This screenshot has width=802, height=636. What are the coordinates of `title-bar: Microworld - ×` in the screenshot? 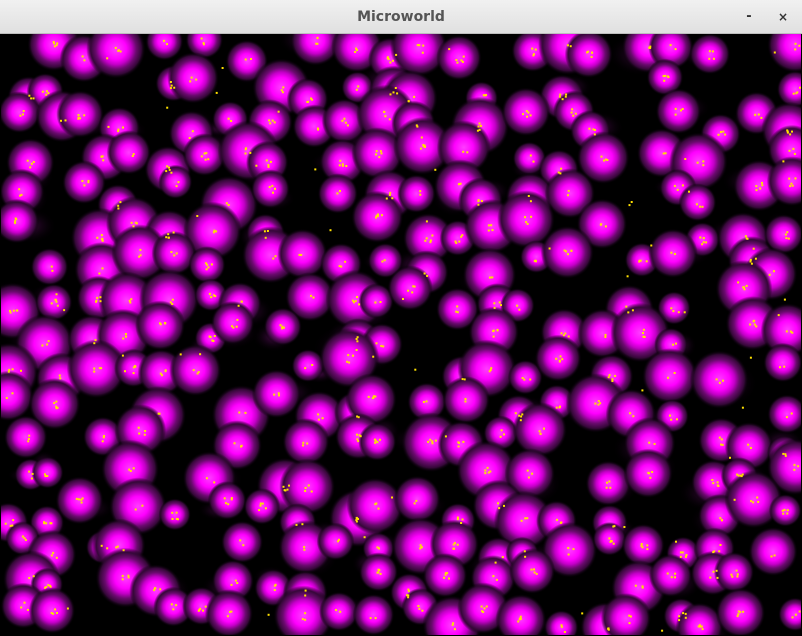 It's located at (401, 17).